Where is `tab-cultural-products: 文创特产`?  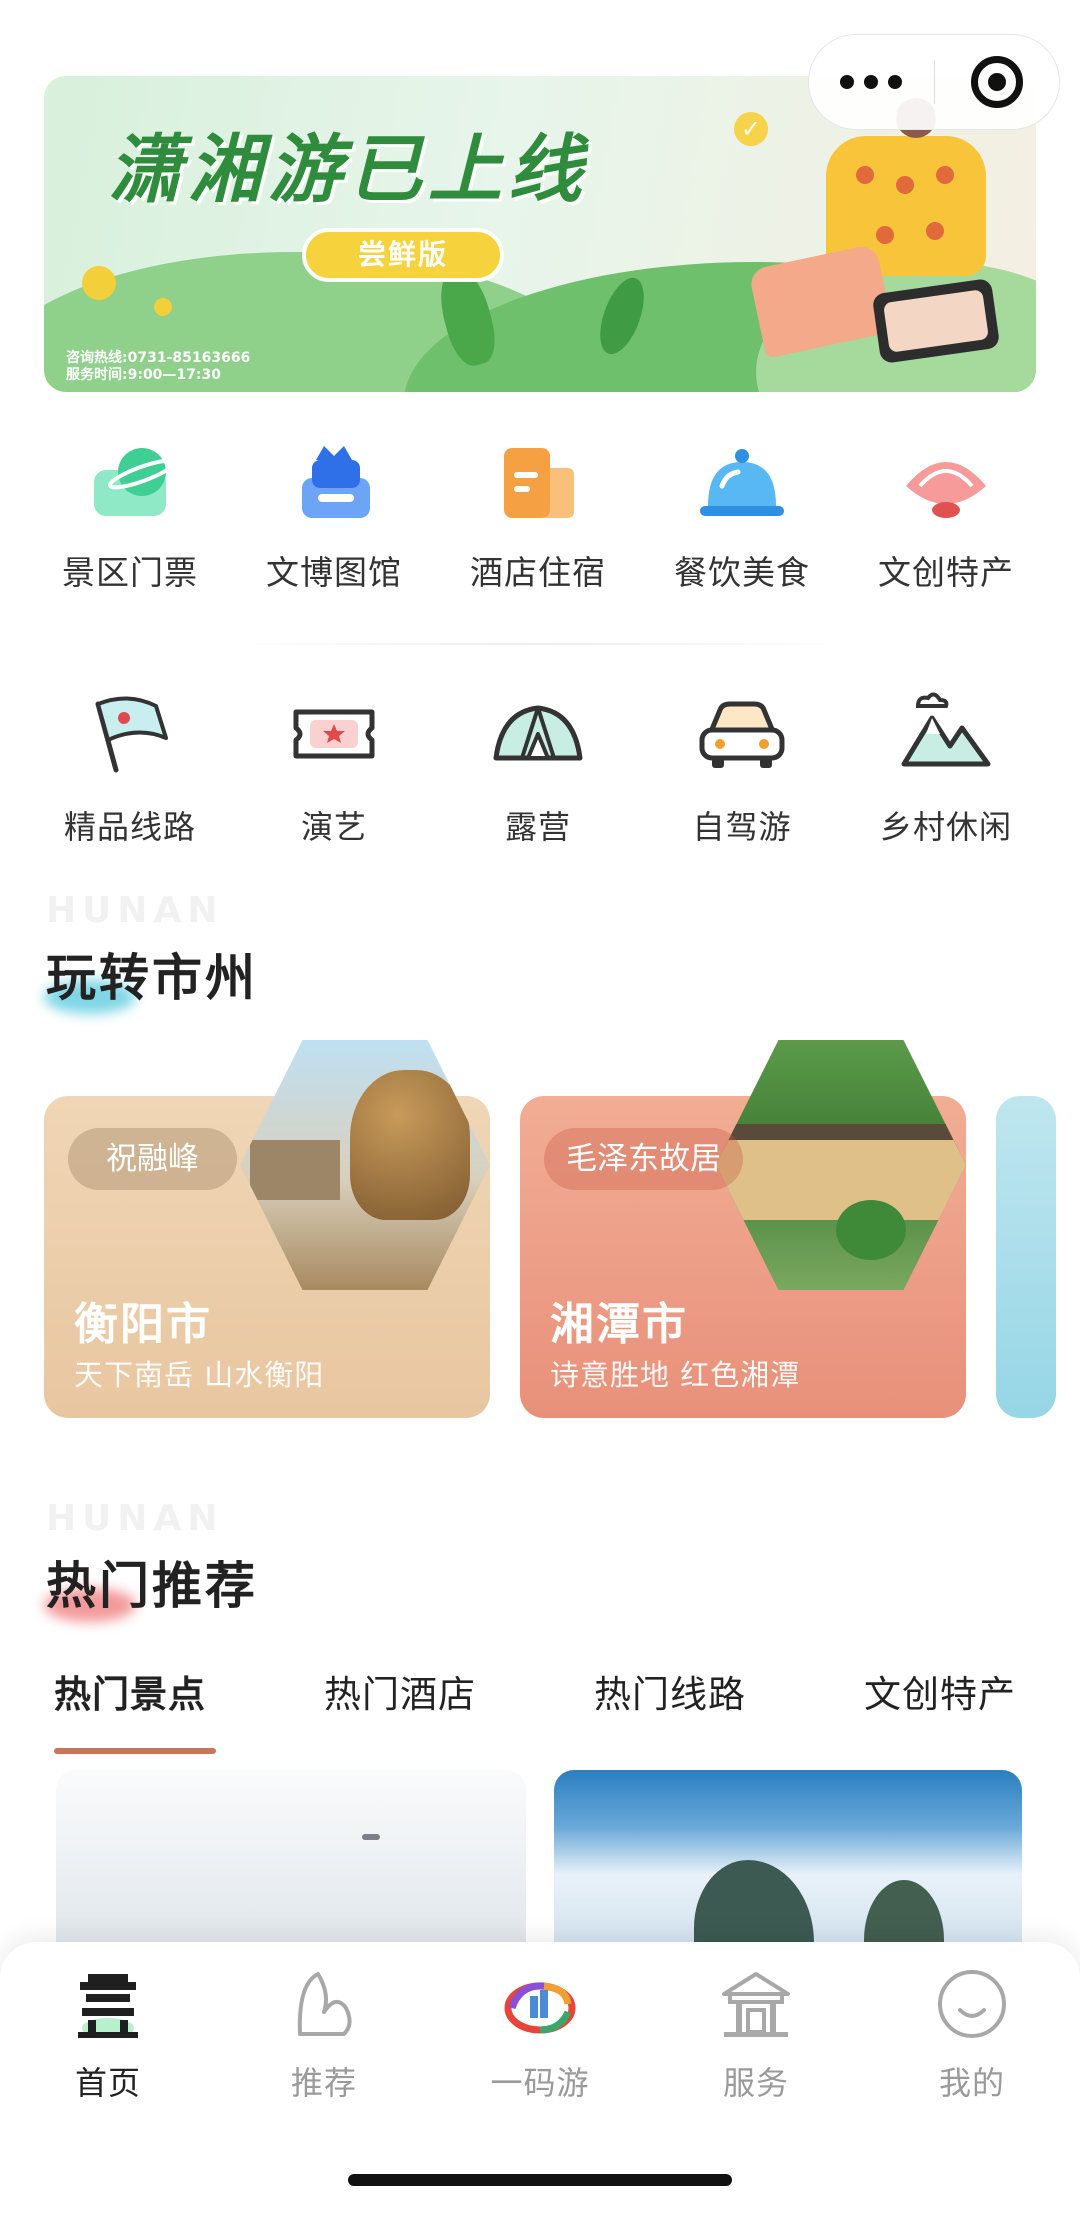
tab-cultural-products: 文创特产 is located at coordinates (940, 1691).